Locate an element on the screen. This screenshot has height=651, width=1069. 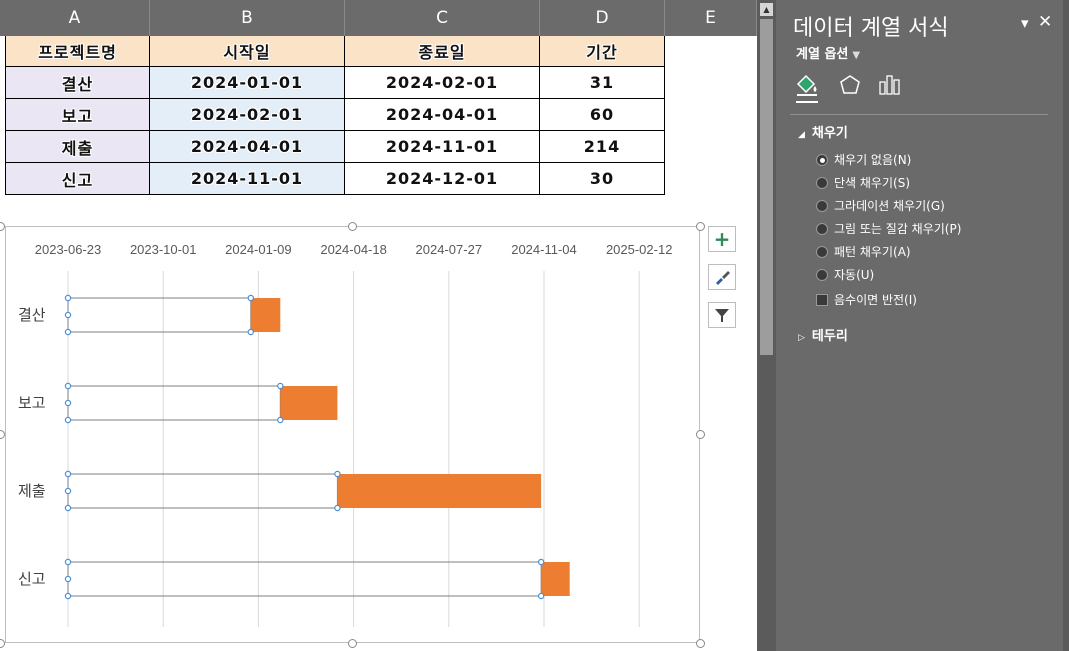
fill-option-label: 그라데이션 채우기(G) is located at coordinates (889, 206).